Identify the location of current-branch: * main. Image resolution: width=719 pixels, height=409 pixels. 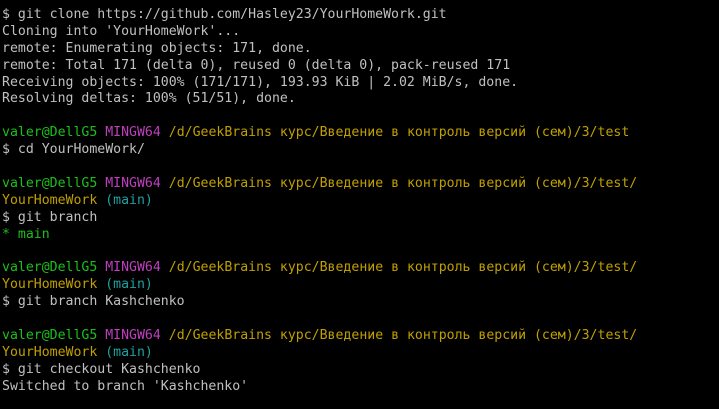
(26, 234).